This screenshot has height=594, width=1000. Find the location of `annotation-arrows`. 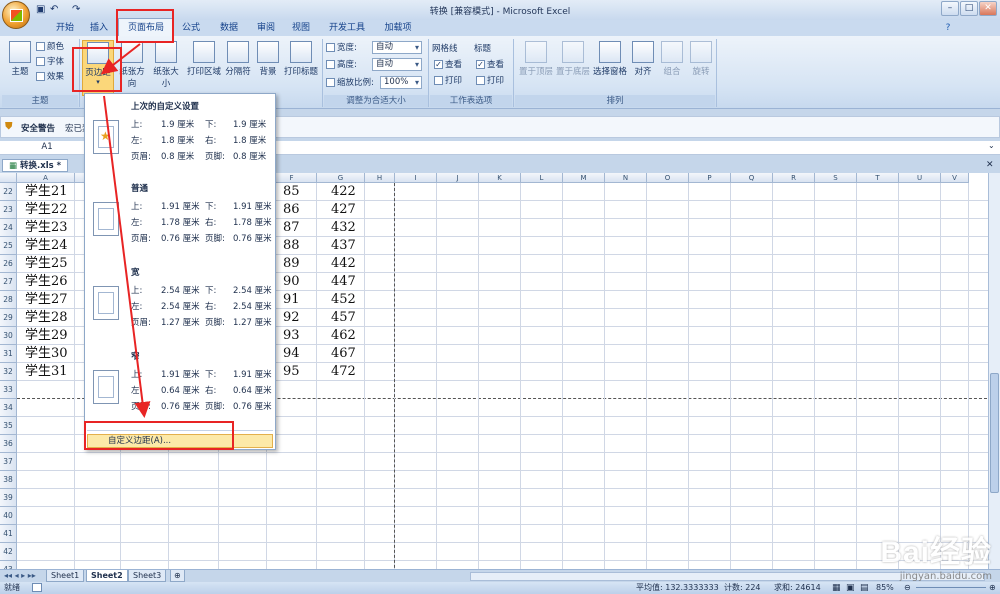

annotation-arrows is located at coordinates (125, 230).